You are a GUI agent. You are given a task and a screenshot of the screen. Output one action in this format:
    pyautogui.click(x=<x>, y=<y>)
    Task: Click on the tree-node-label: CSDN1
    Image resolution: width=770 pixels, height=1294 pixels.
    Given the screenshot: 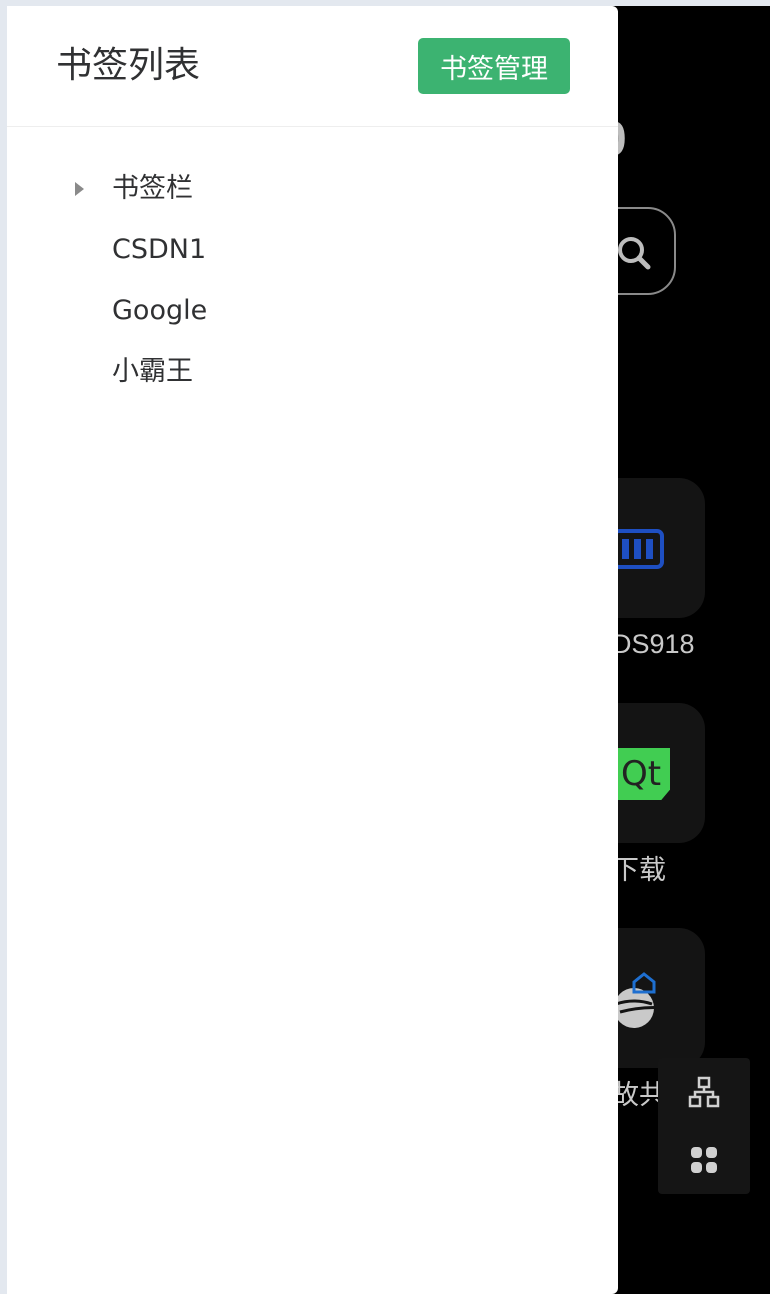 What is the action you would take?
    pyautogui.click(x=159, y=249)
    